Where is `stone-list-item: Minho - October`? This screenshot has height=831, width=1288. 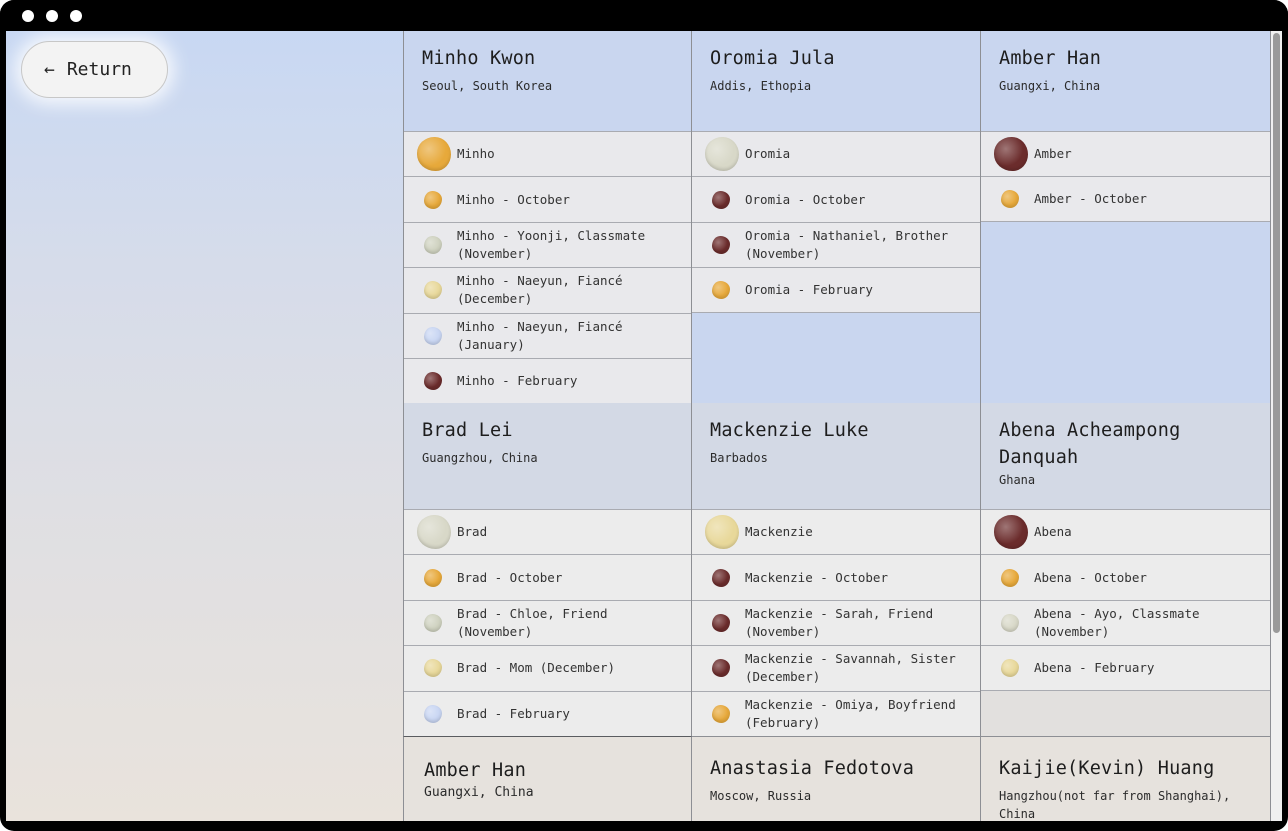
stone-list-item: Minho - October is located at coordinates (547, 199).